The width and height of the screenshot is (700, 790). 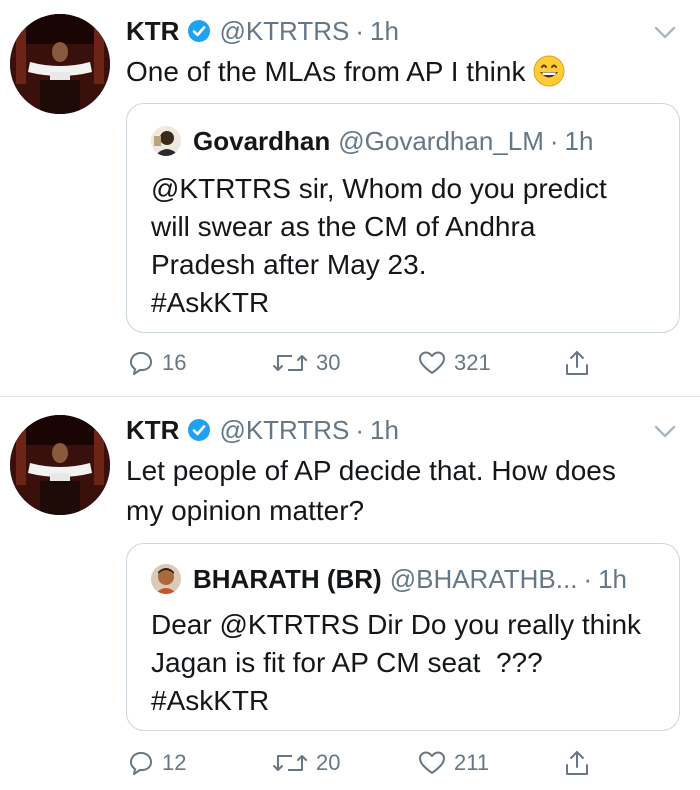 What do you see at coordinates (262, 140) in the screenshot?
I see `quoted-author-name: Govardhan` at bounding box center [262, 140].